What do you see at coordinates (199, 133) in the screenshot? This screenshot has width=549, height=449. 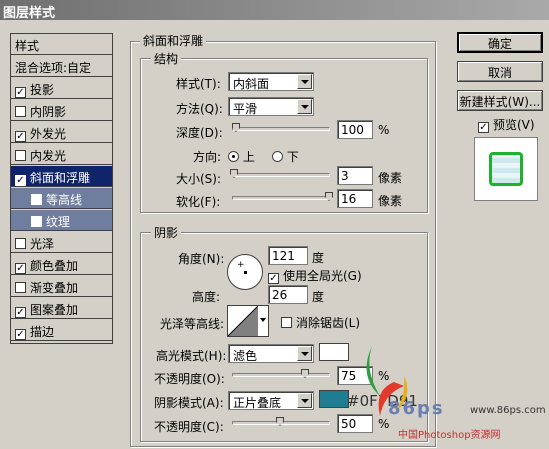 I see `depth-label: 深度(D):` at bounding box center [199, 133].